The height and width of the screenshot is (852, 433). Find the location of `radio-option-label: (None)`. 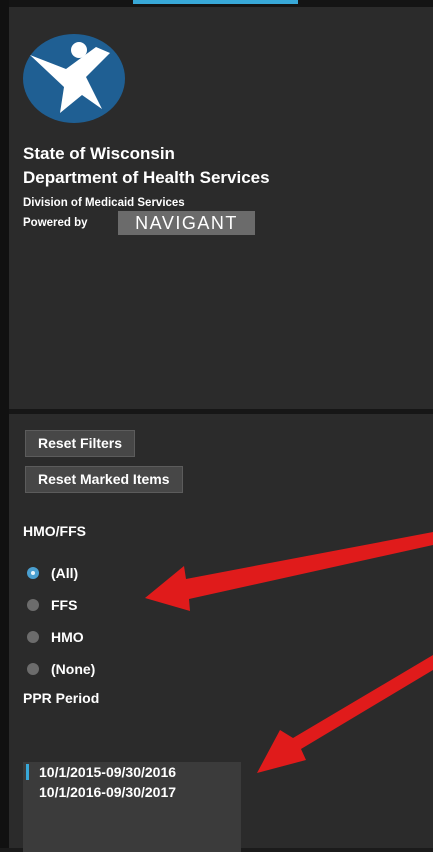

radio-option-label: (None) is located at coordinates (73, 669).